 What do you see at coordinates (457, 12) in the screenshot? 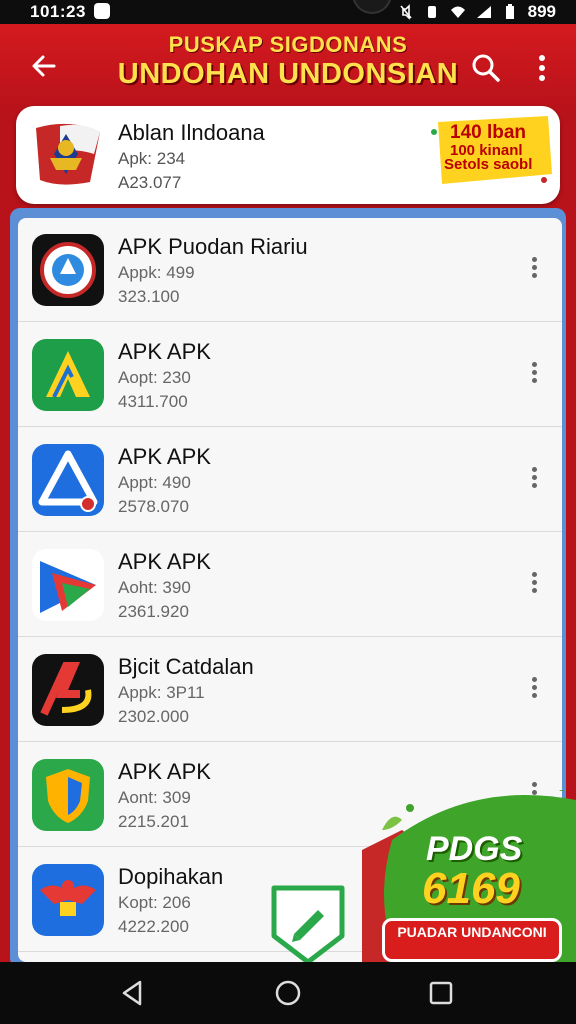
I see `wifi-icon` at bounding box center [457, 12].